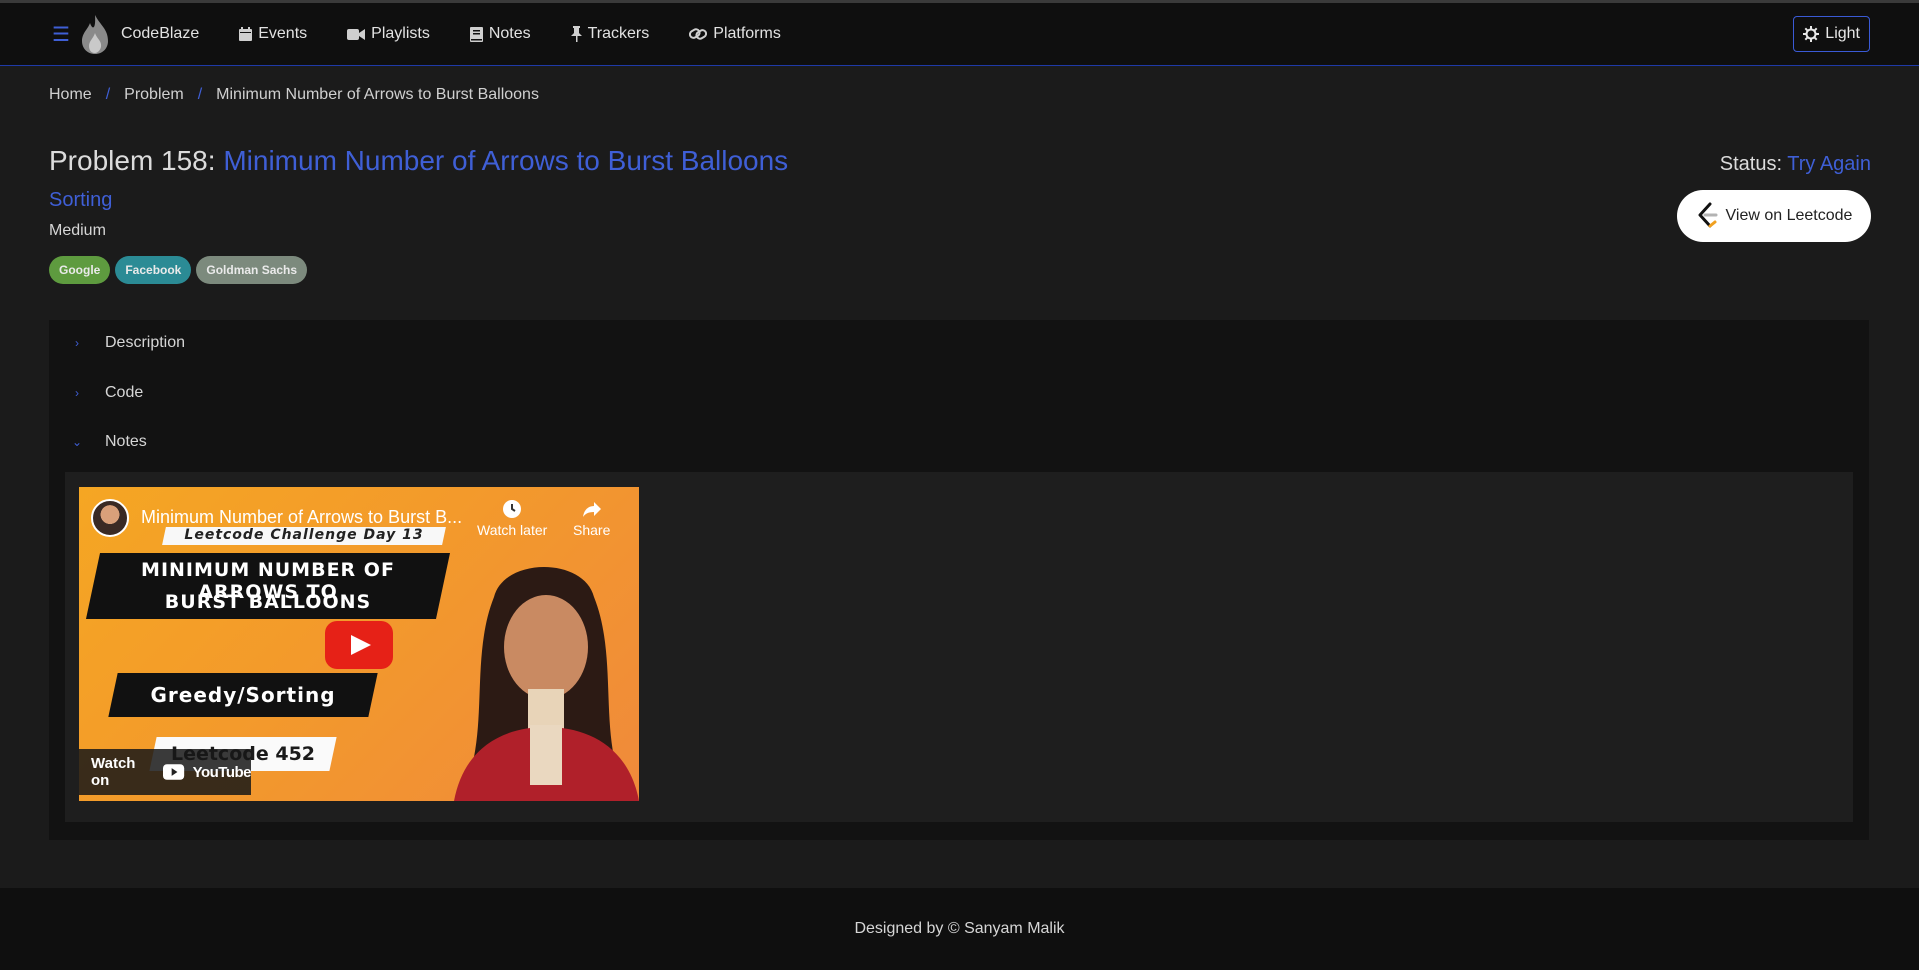 The image size is (1919, 970). What do you see at coordinates (77, 230) in the screenshot?
I see `problem-difficulty: Medium` at bounding box center [77, 230].